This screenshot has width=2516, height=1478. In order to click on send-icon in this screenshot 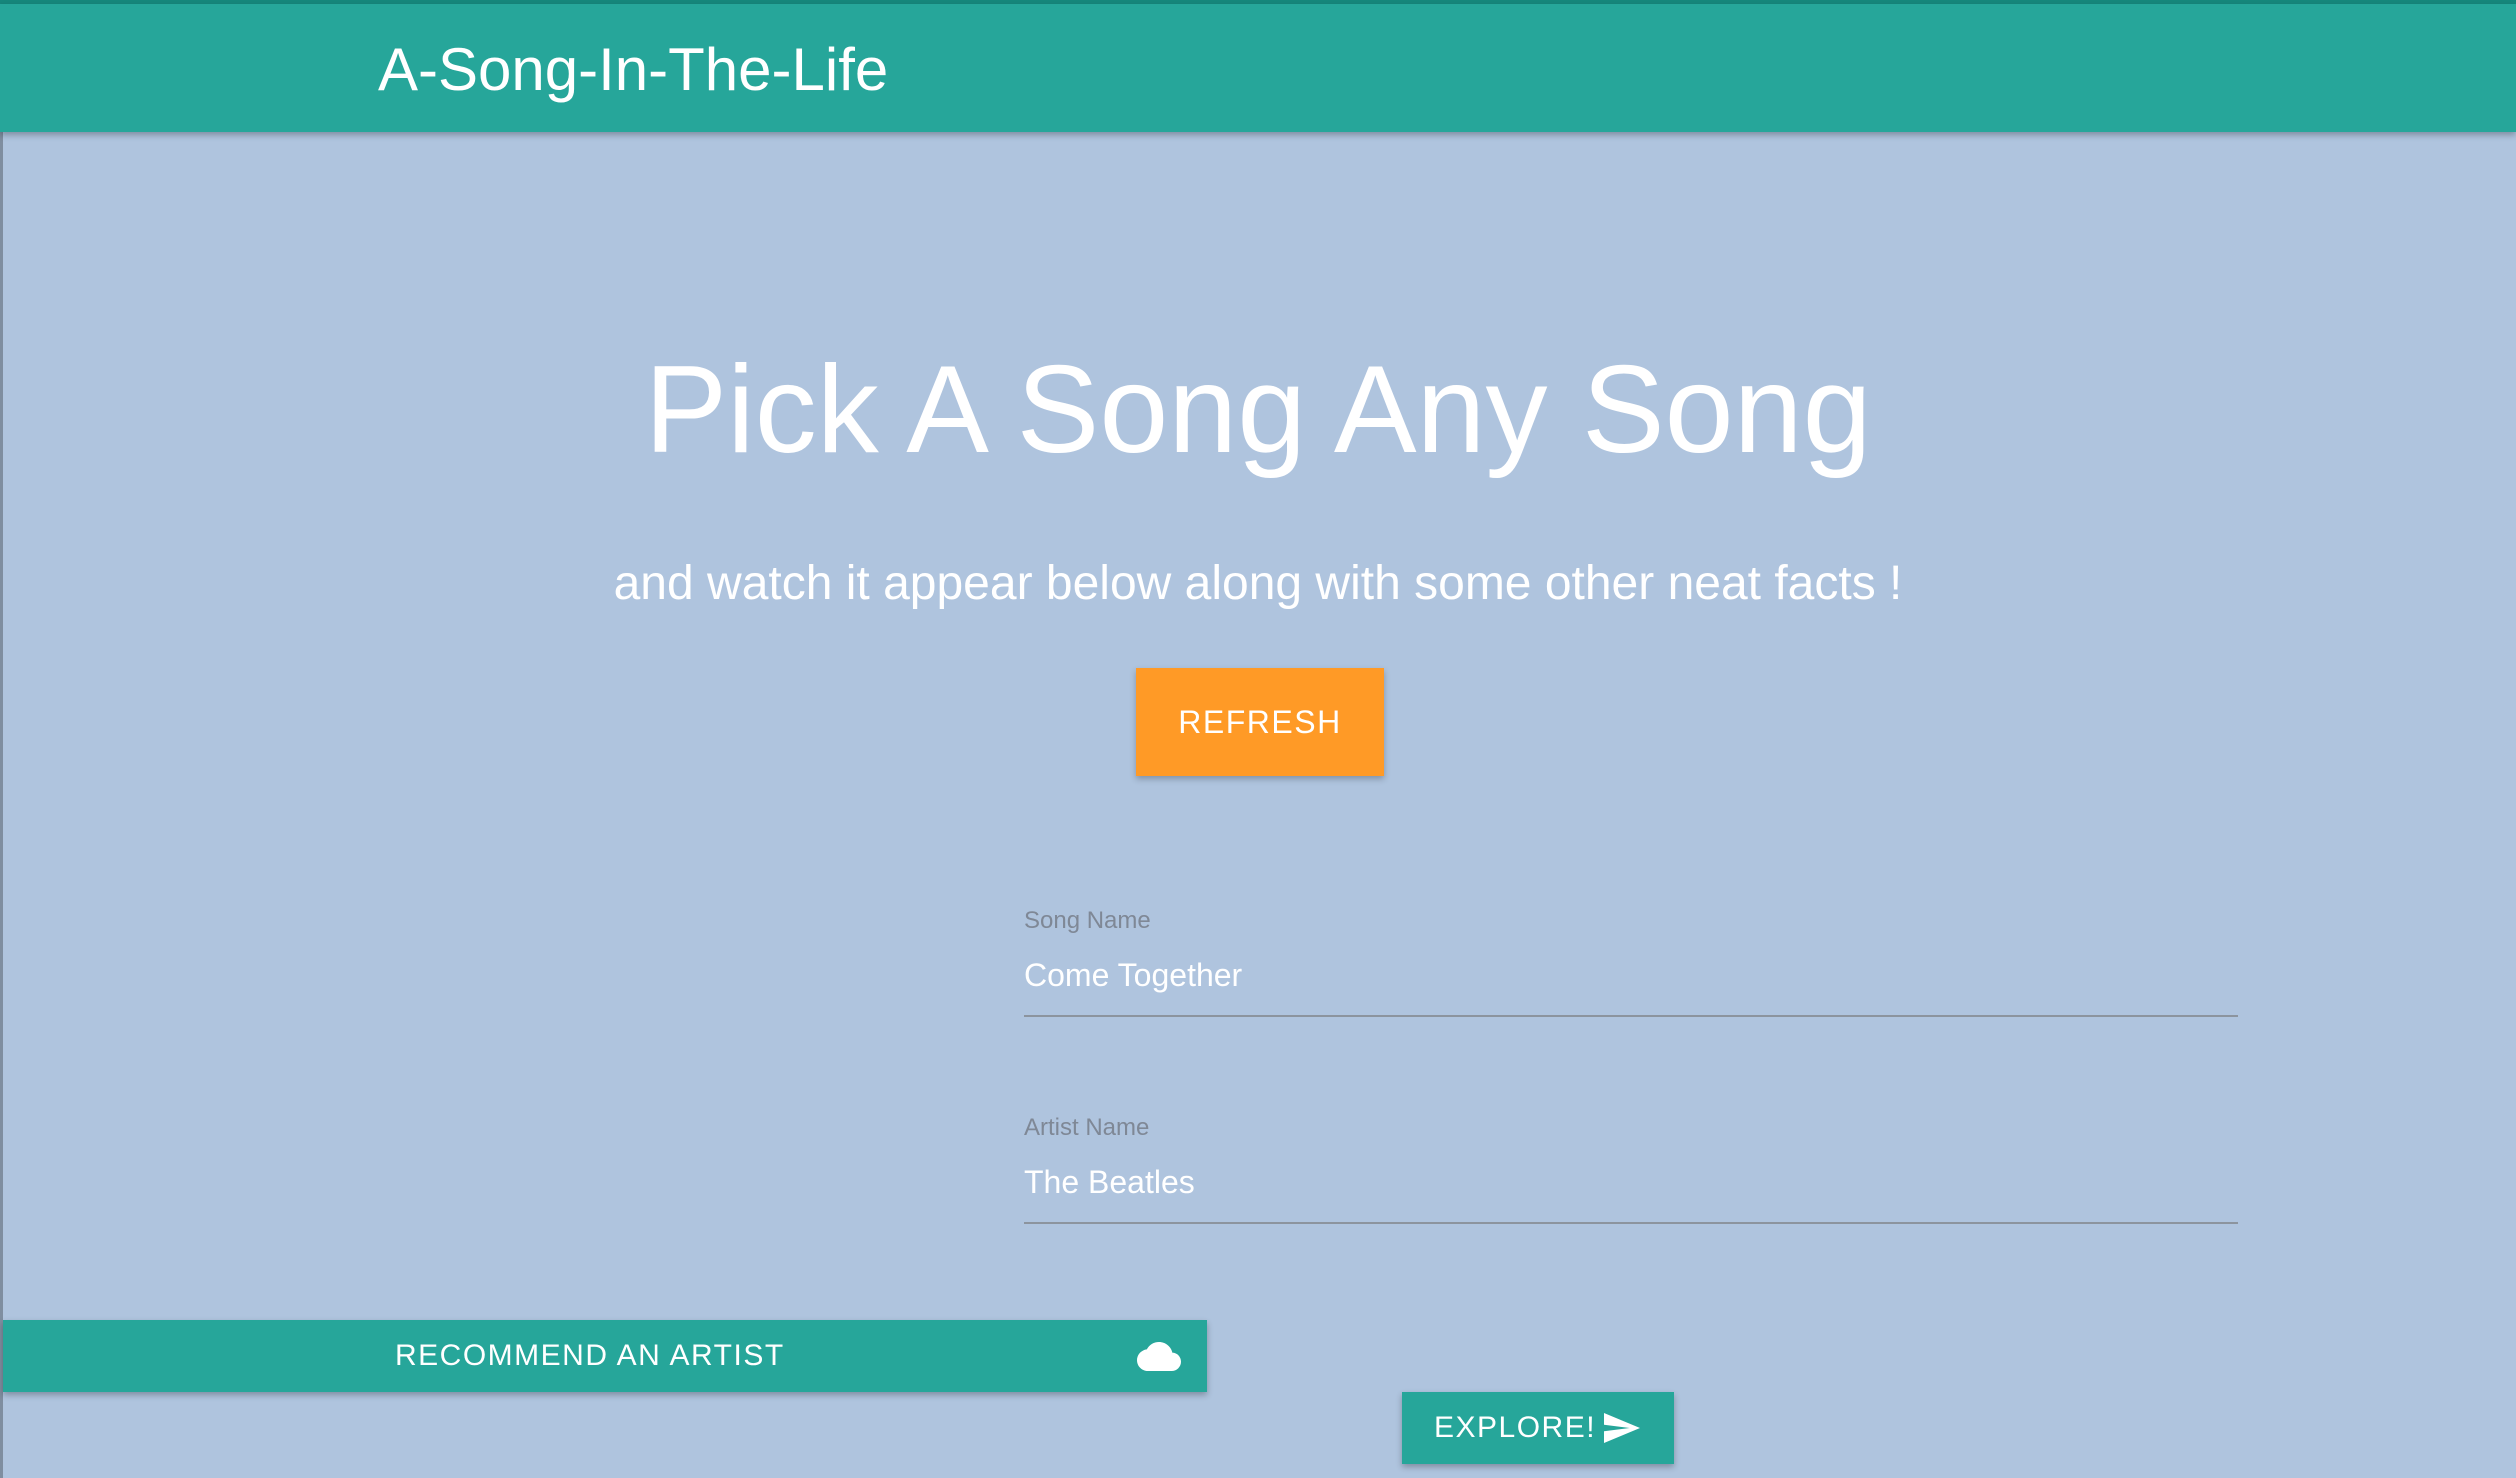, I will do `click(1622, 1428)`.